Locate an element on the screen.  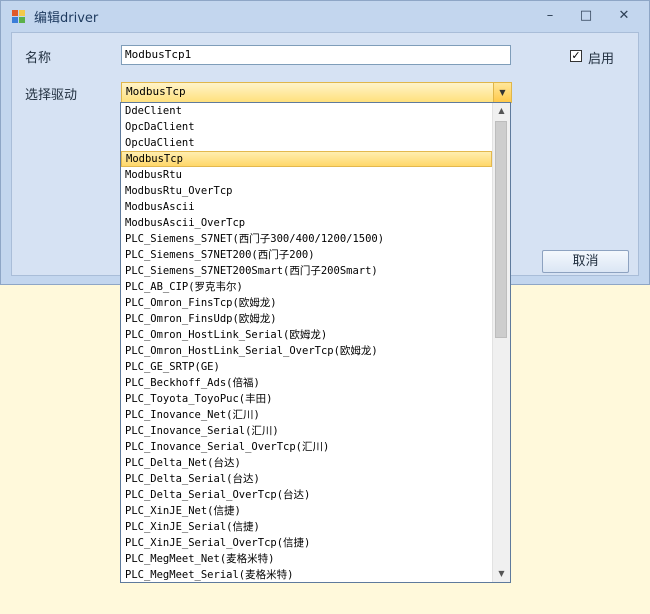
scroll-thumb is located at coordinates (501, 229).